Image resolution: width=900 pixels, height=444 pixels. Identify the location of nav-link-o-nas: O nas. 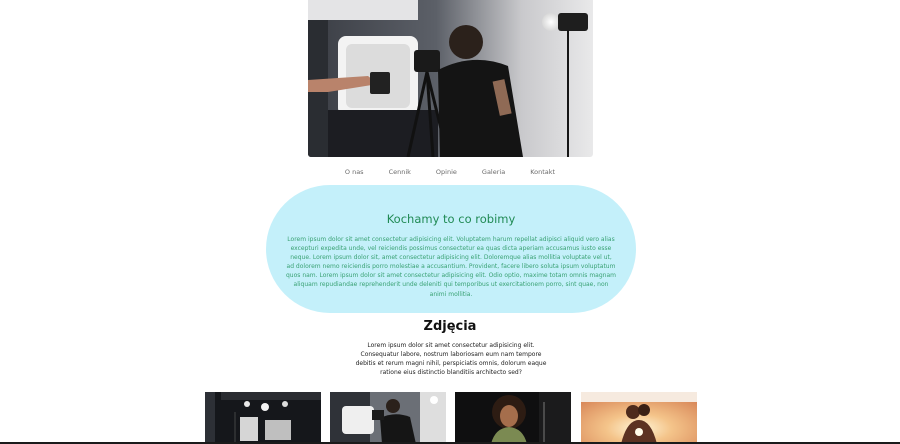
(354, 172).